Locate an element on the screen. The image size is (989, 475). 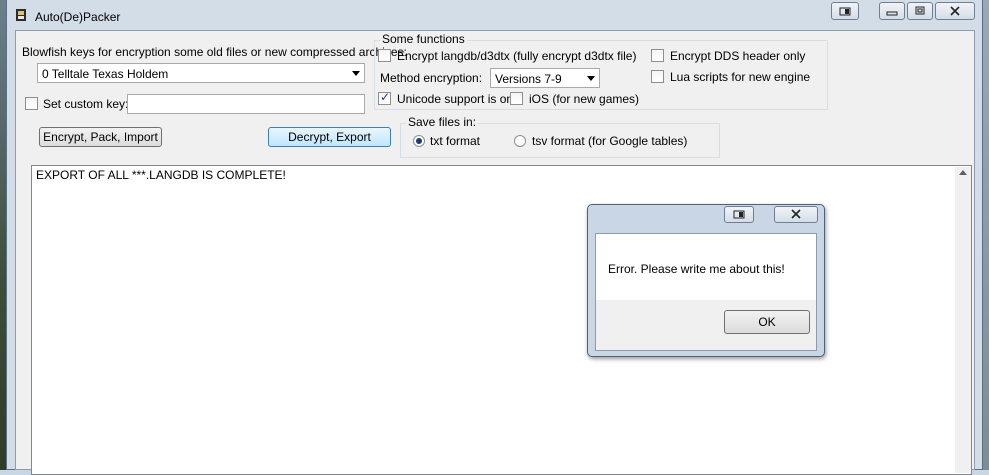
minimize-button is located at coordinates (892, 11).